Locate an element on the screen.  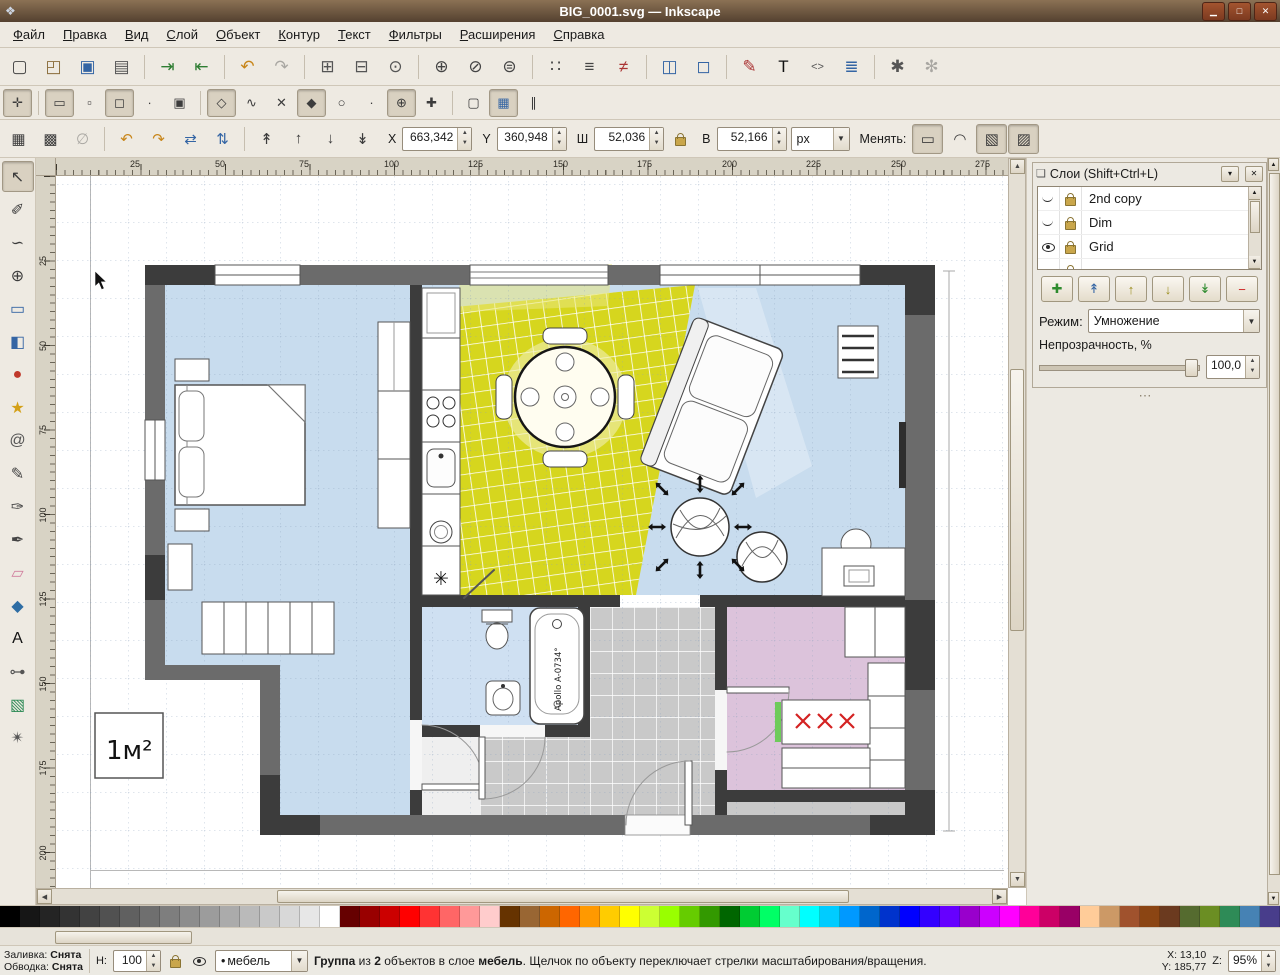
eraser-tool: ▱ is located at coordinates (18, 572).